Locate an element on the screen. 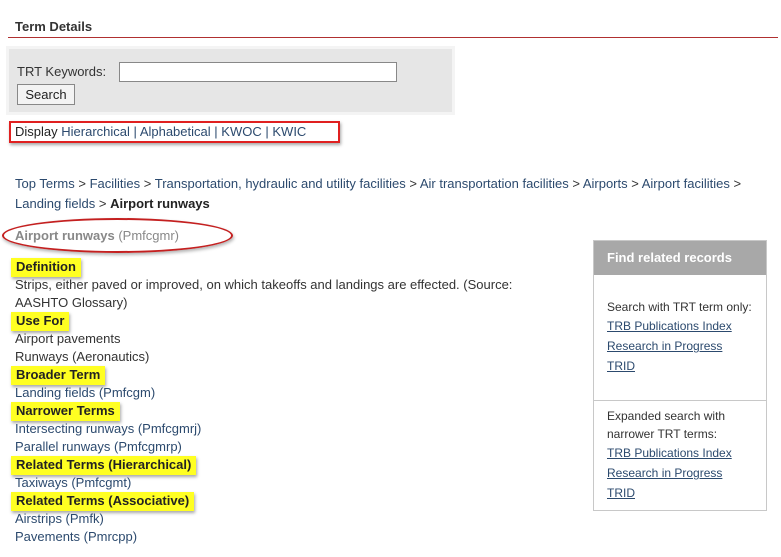 Image resolution: width=781 pixels, height=557 pixels. related-records-header: Find related records is located at coordinates (680, 258).